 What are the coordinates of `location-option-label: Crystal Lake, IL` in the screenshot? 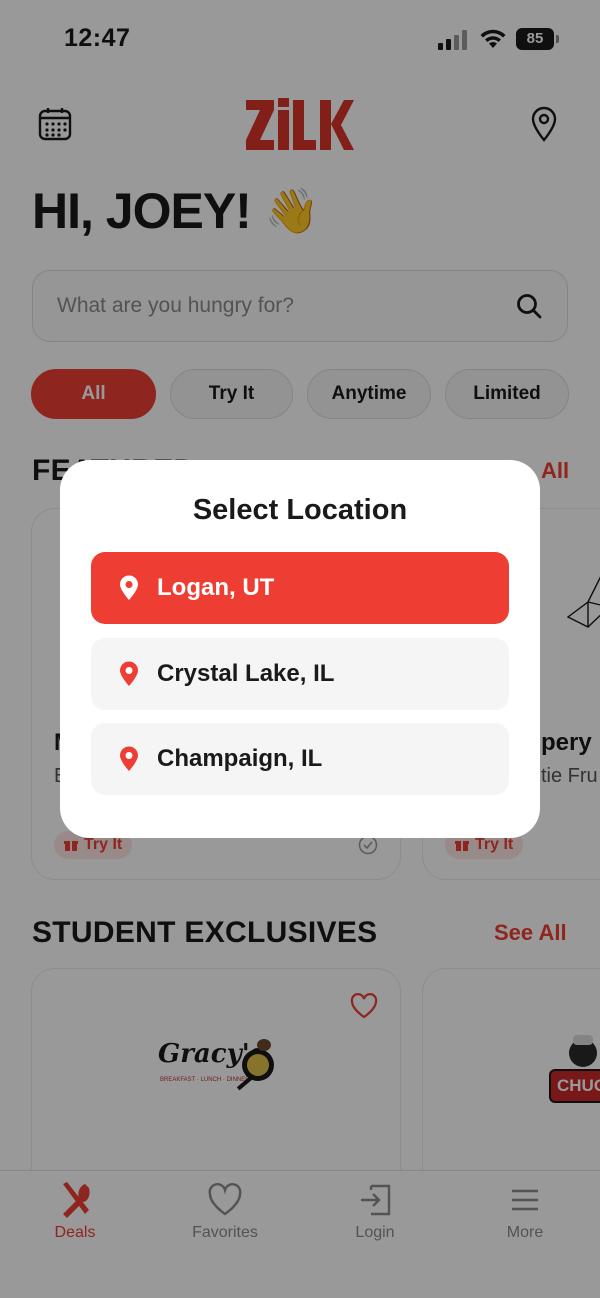 It's located at (246, 673).